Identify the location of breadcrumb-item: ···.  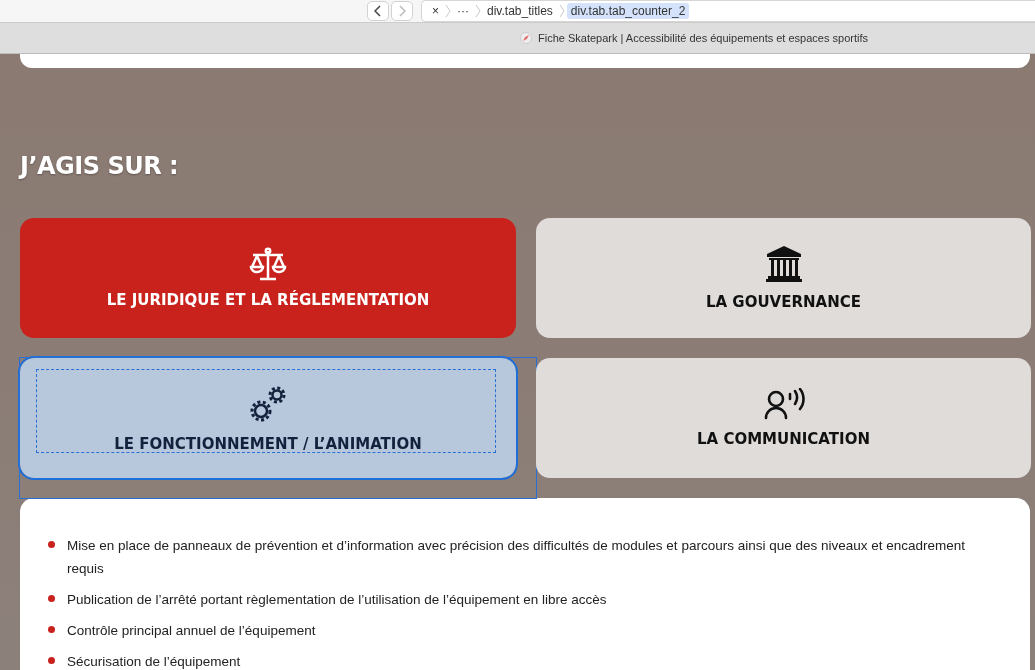
(463, 11).